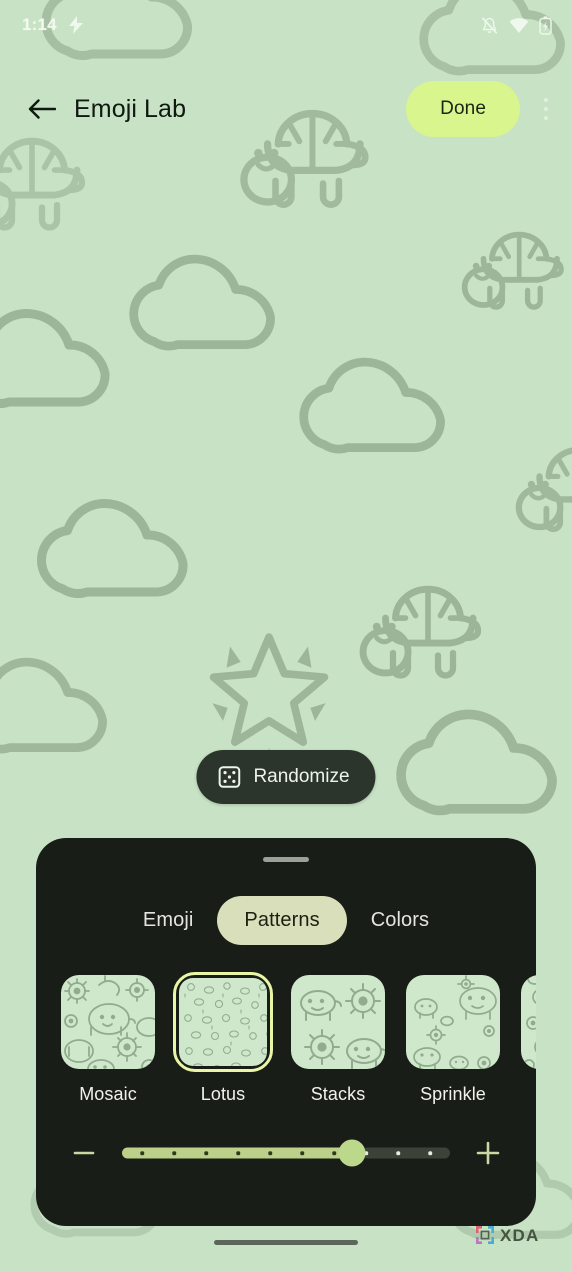 Image resolution: width=572 pixels, height=1272 pixels. I want to click on arrow-back-icon, so click(42, 109).